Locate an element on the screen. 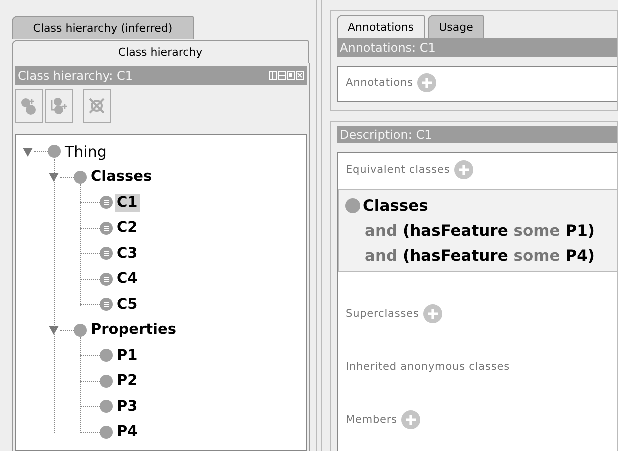  tab: Annotations is located at coordinates (381, 26).